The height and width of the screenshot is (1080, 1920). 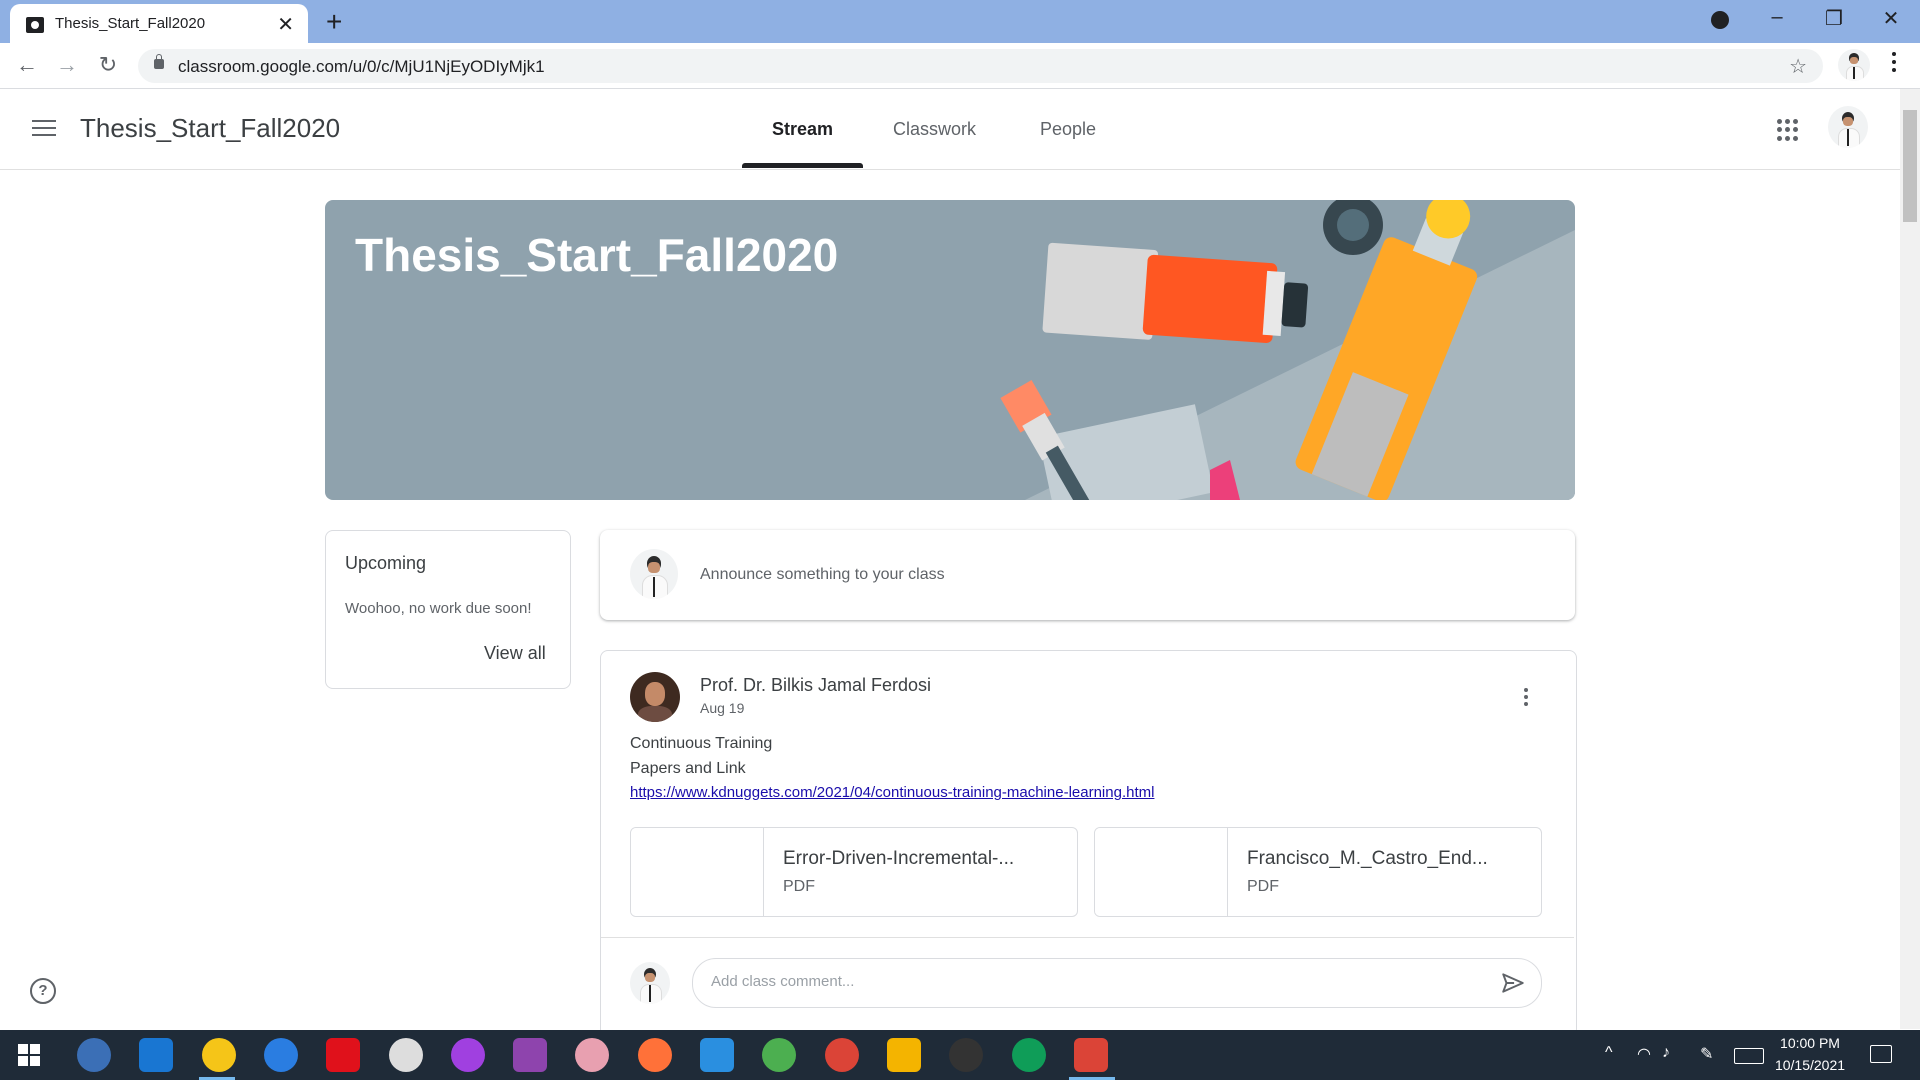 I want to click on author-avatar, so click(x=655, y=697).